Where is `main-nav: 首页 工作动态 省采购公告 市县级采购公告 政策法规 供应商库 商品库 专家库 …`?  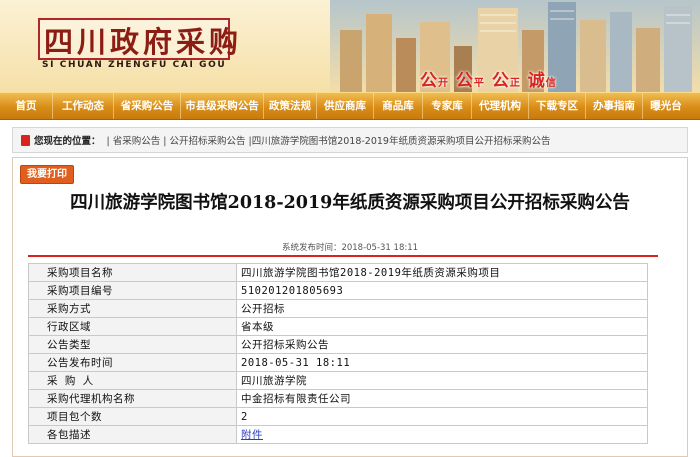 main-nav: 首页 工作动态 省采购公告 市县级采购公告 政策法规 供应商库 商品库 专家库 … is located at coordinates (350, 106).